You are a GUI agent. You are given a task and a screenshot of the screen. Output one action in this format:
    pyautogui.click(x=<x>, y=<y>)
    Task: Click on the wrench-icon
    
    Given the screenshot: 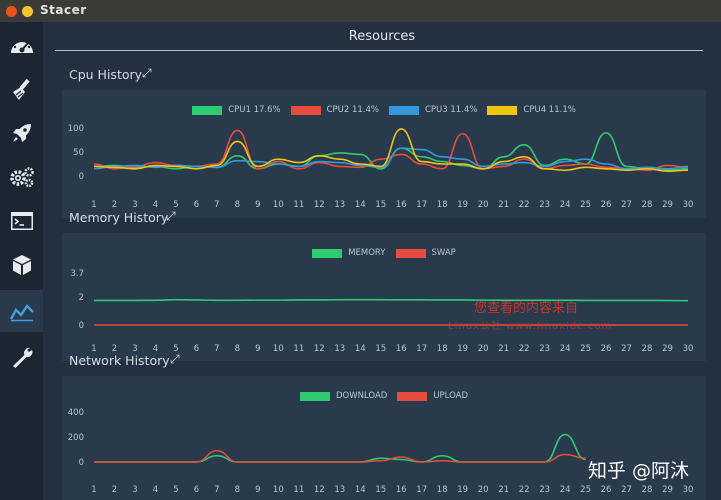 What is the action you would take?
    pyautogui.click(x=22, y=357)
    